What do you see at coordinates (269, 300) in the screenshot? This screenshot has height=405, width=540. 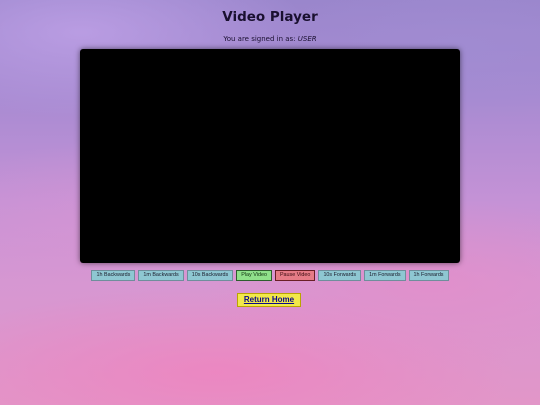 I see `return-home-button: Return Home` at bounding box center [269, 300].